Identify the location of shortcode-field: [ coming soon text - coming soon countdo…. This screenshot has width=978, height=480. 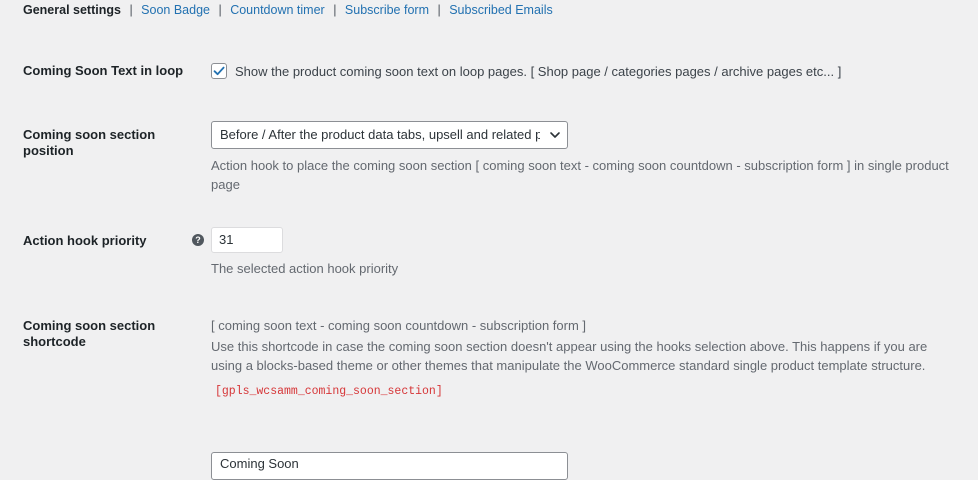
(584, 357).